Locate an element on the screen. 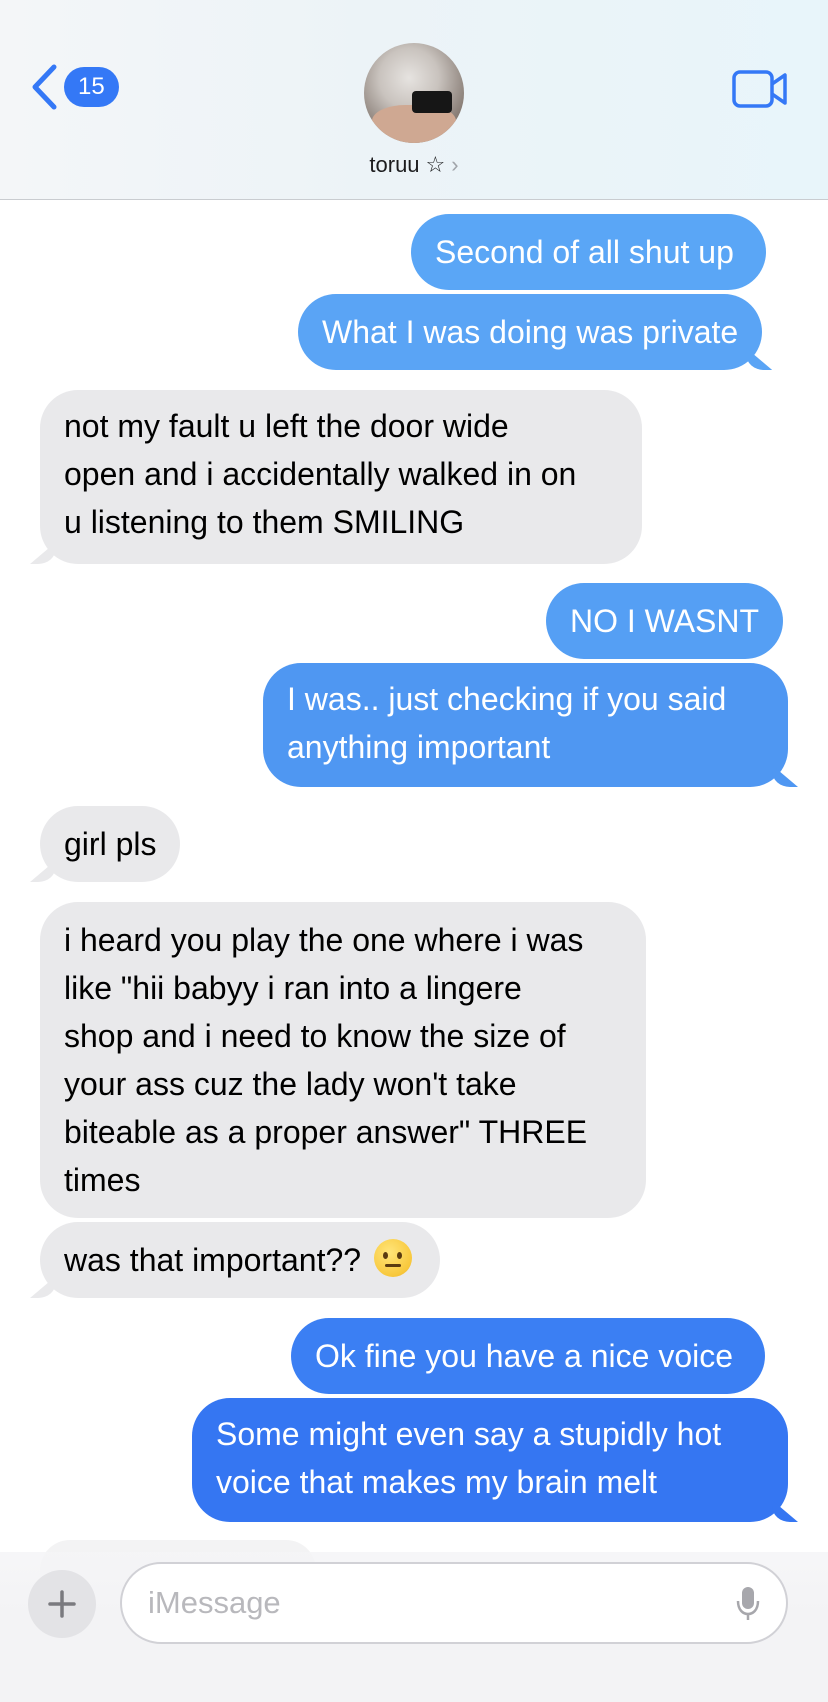  video-camera-icon is located at coordinates (759, 89).